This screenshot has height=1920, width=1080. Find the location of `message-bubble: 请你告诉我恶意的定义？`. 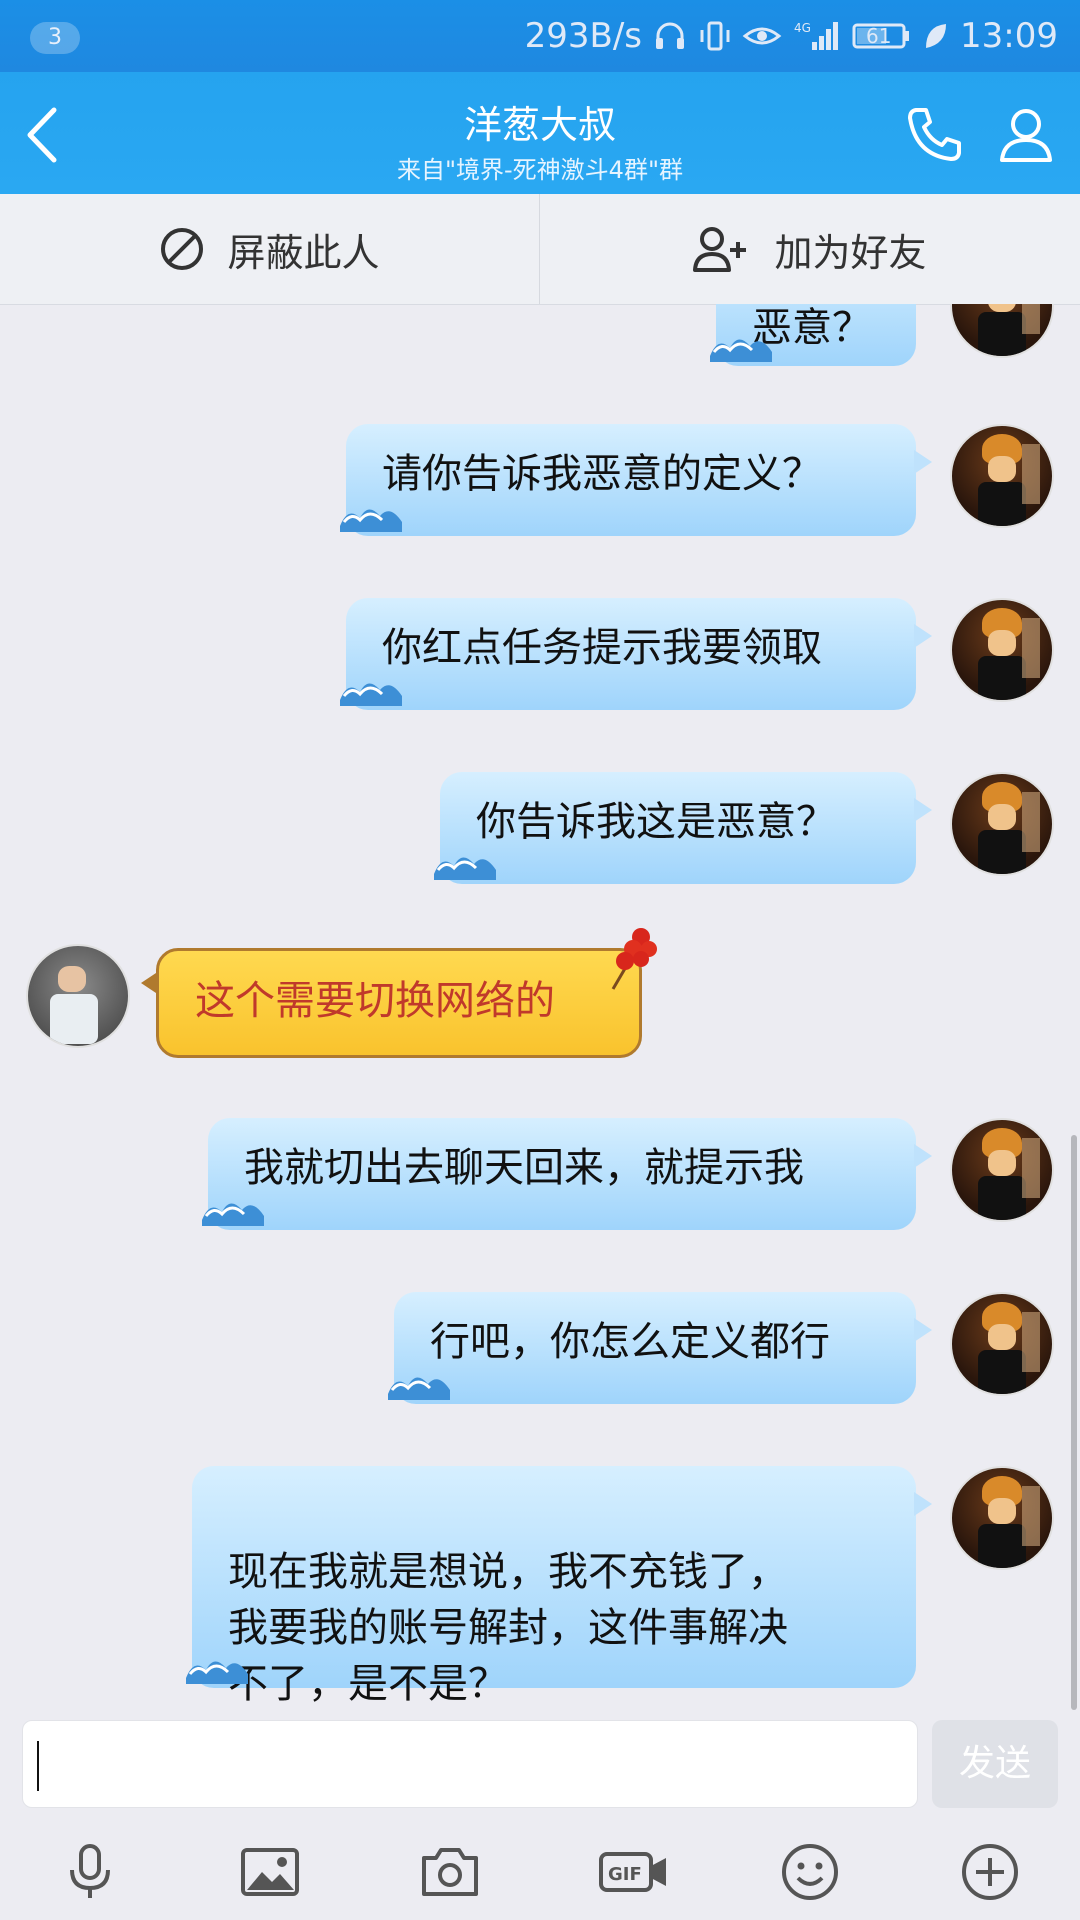

message-bubble: 请你告诉我恶意的定义？ is located at coordinates (636, 480).